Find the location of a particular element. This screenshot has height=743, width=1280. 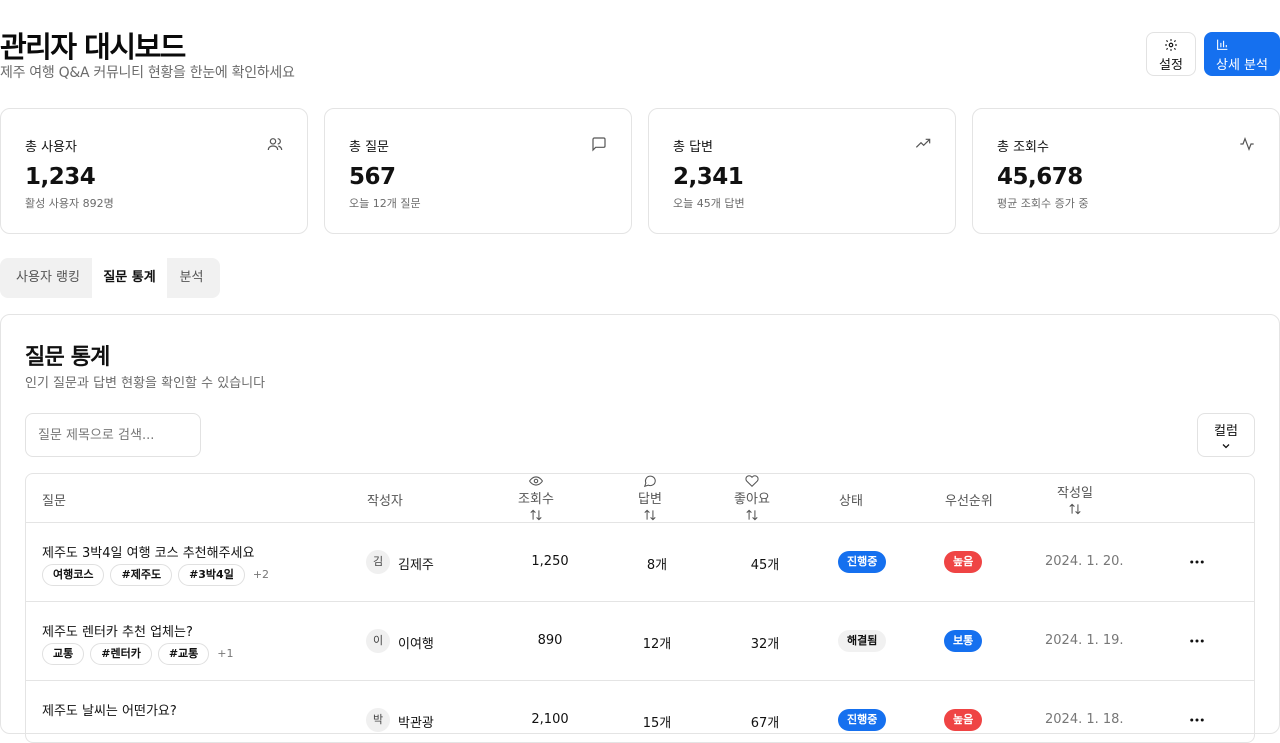

author-name: 이여행 is located at coordinates (416, 644).